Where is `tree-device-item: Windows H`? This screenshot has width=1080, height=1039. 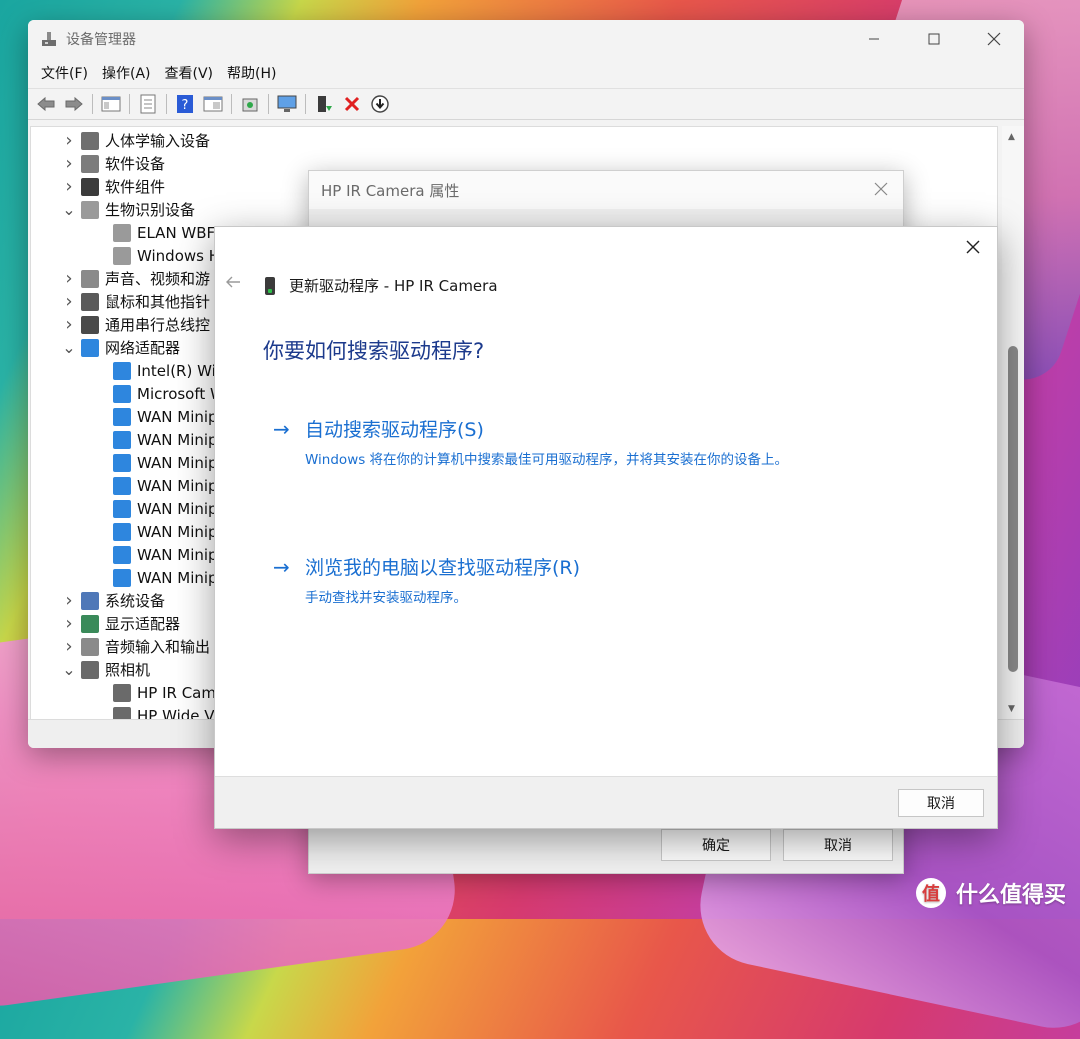 tree-device-item: Windows H is located at coordinates (164, 255).